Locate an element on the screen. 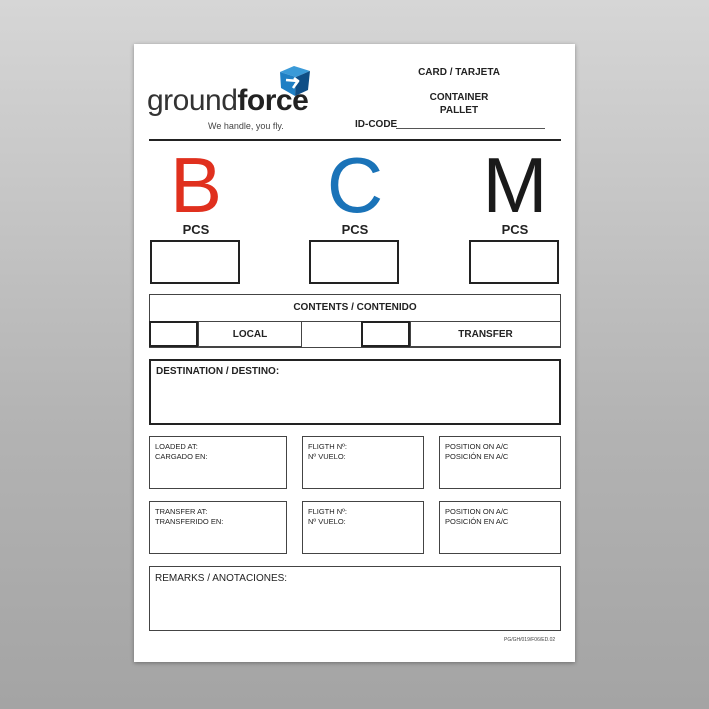 This screenshot has height=709, width=709. local-label: LOCAL is located at coordinates (250, 334).